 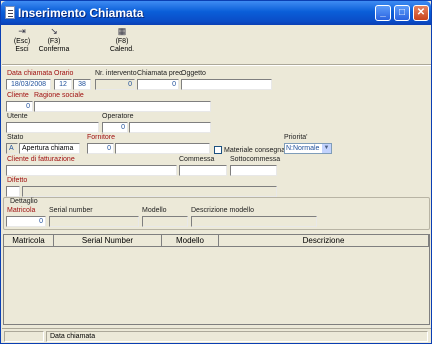 I want to click on status-pane-empty, so click(x=24, y=336).